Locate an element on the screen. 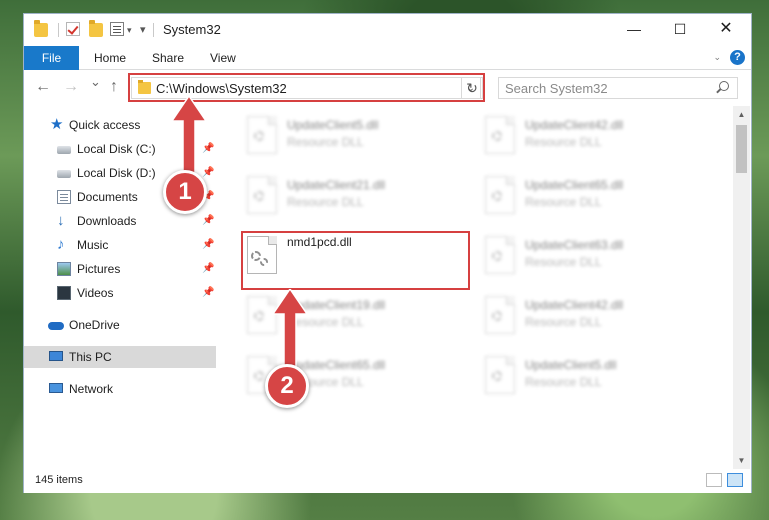 This screenshot has height=520, width=769. file-item: UpdateClient65.dll Resource DLL is located at coordinates (594, 198).